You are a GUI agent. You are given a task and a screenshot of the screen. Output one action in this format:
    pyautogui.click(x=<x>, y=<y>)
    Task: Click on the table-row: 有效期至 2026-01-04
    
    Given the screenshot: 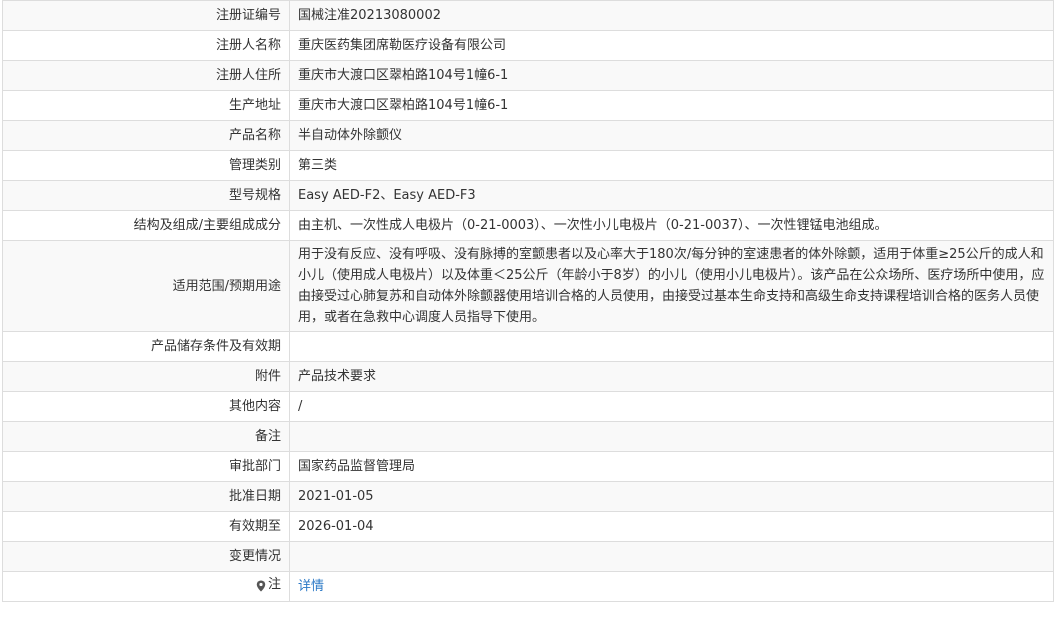 What is the action you would take?
    pyautogui.click(x=528, y=526)
    